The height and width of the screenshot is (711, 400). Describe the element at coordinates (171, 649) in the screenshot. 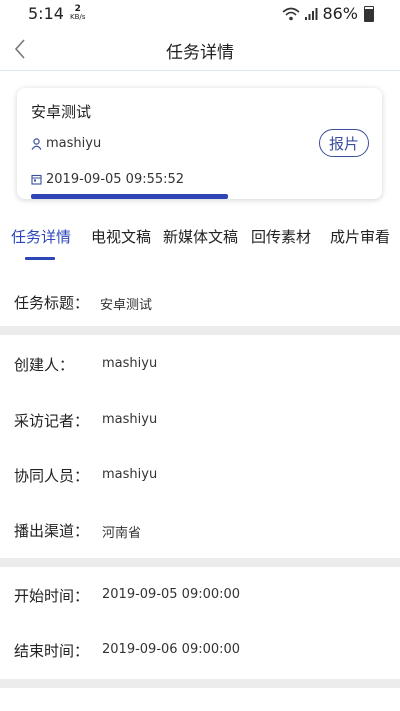

I see `detail-value: 2019-09-06 09:00:00` at that location.